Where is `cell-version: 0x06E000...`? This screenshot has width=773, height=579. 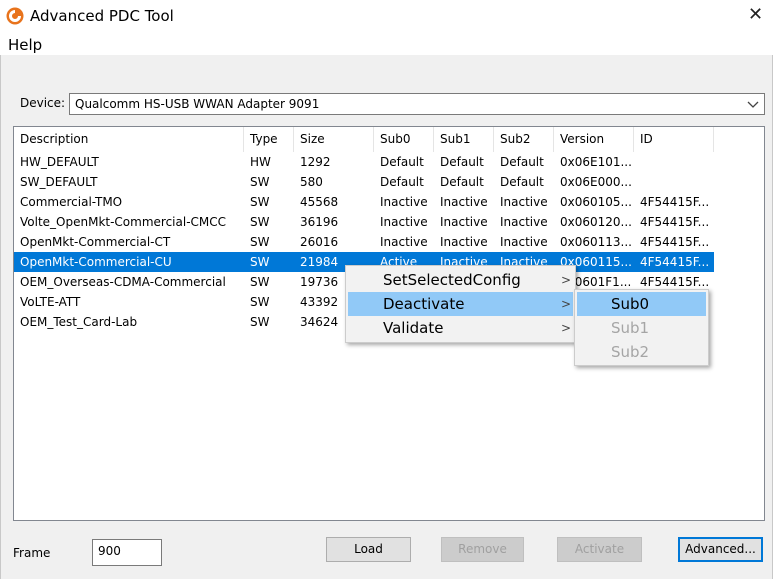 cell-version: 0x06E000... is located at coordinates (596, 182).